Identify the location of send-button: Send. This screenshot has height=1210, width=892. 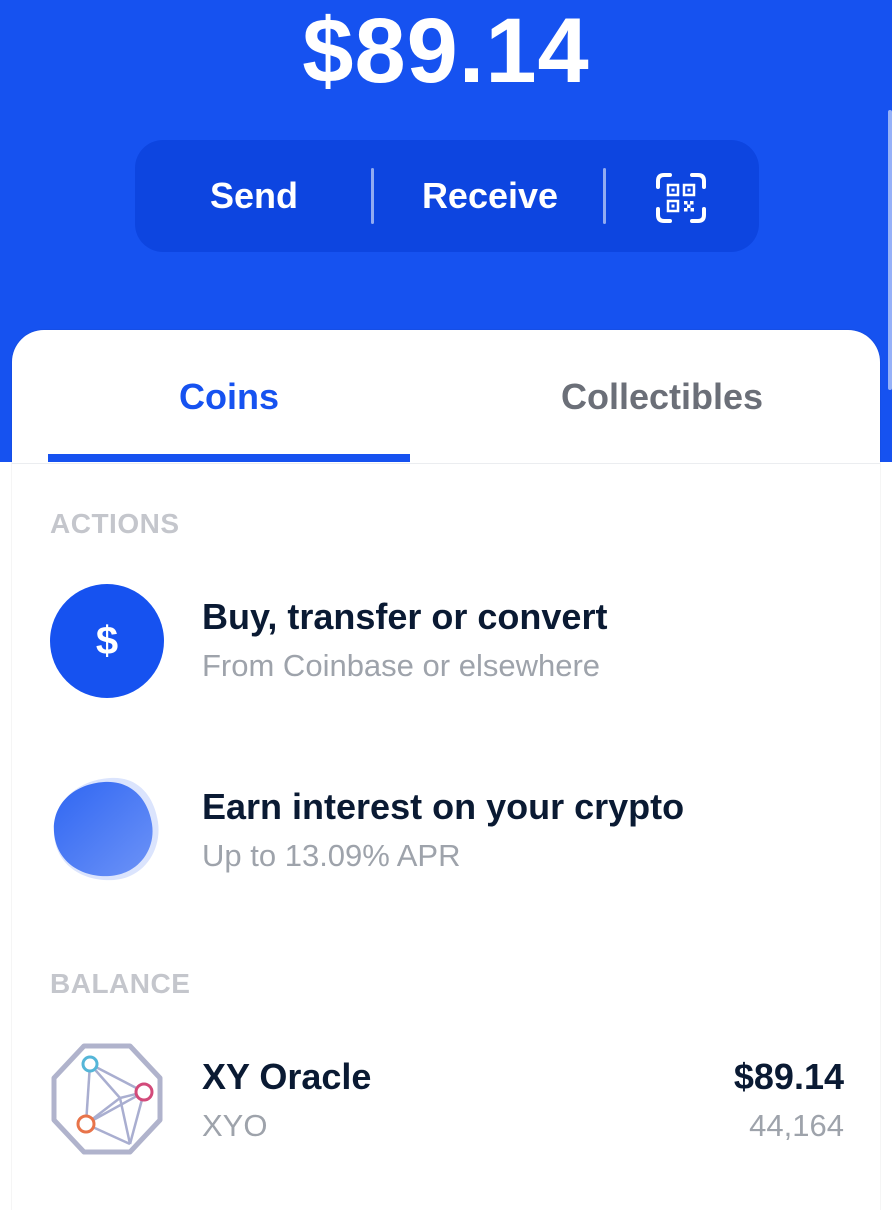
(254, 196).